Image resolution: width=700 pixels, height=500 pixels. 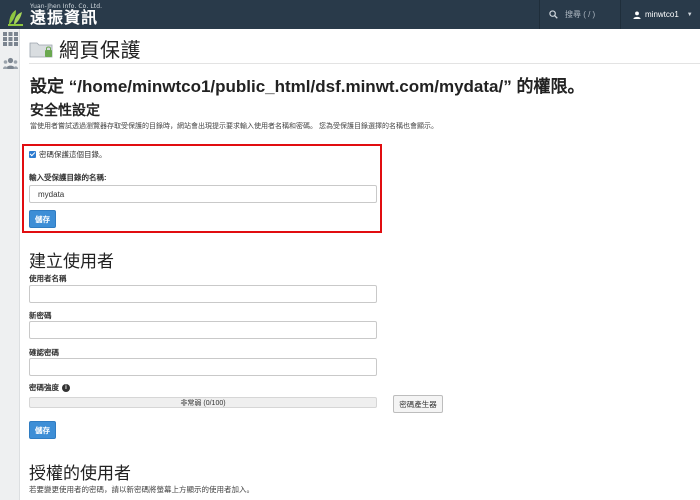 What do you see at coordinates (10, 39) in the screenshot?
I see `grid-icon` at bounding box center [10, 39].